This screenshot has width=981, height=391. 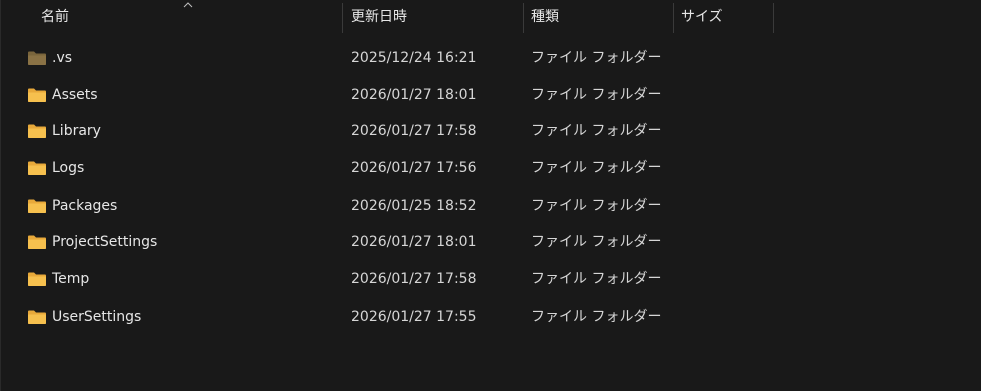 I want to click on file-name: Packages, so click(x=85, y=206).